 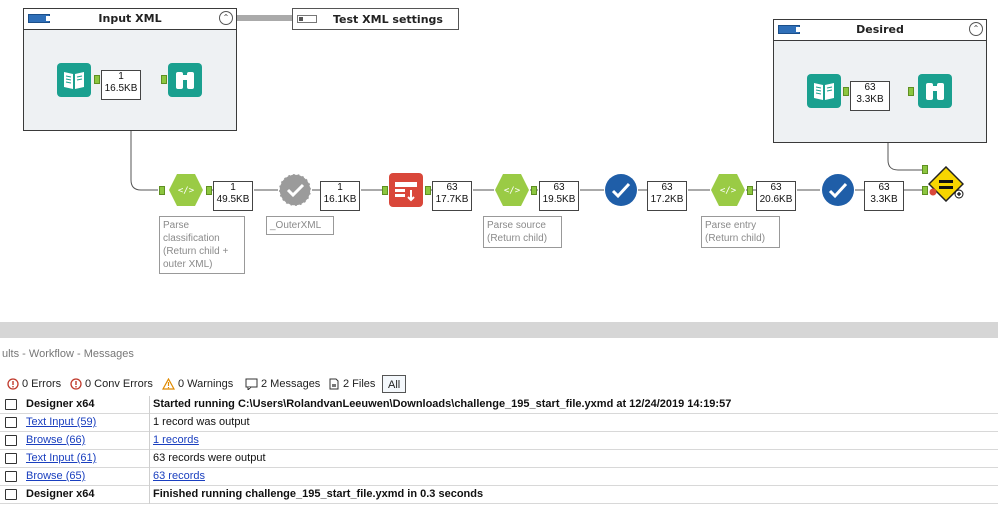 I want to click on sort-icon, so click(x=406, y=190).